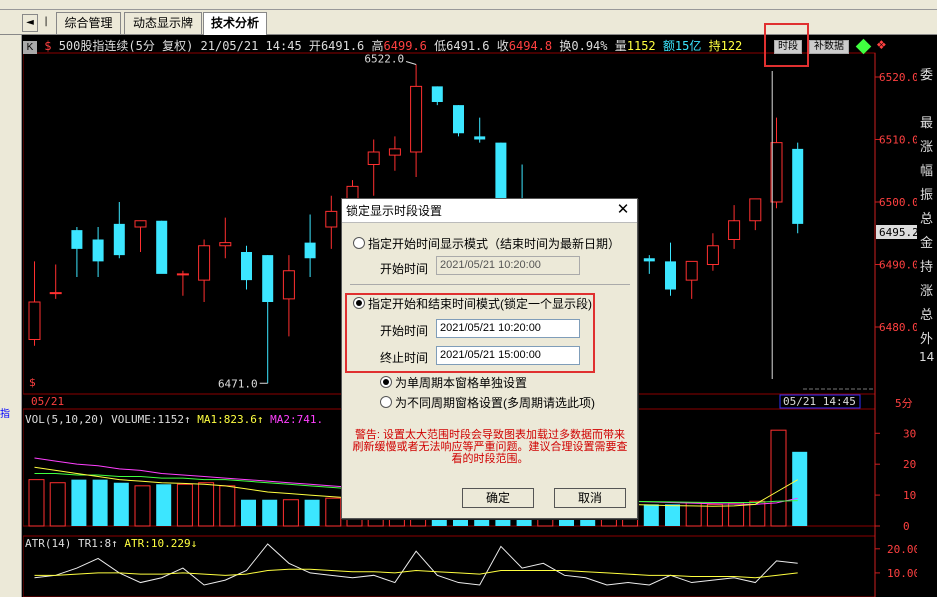  What do you see at coordinates (416, 573) in the screenshot?
I see `atr-line` at bounding box center [416, 573].